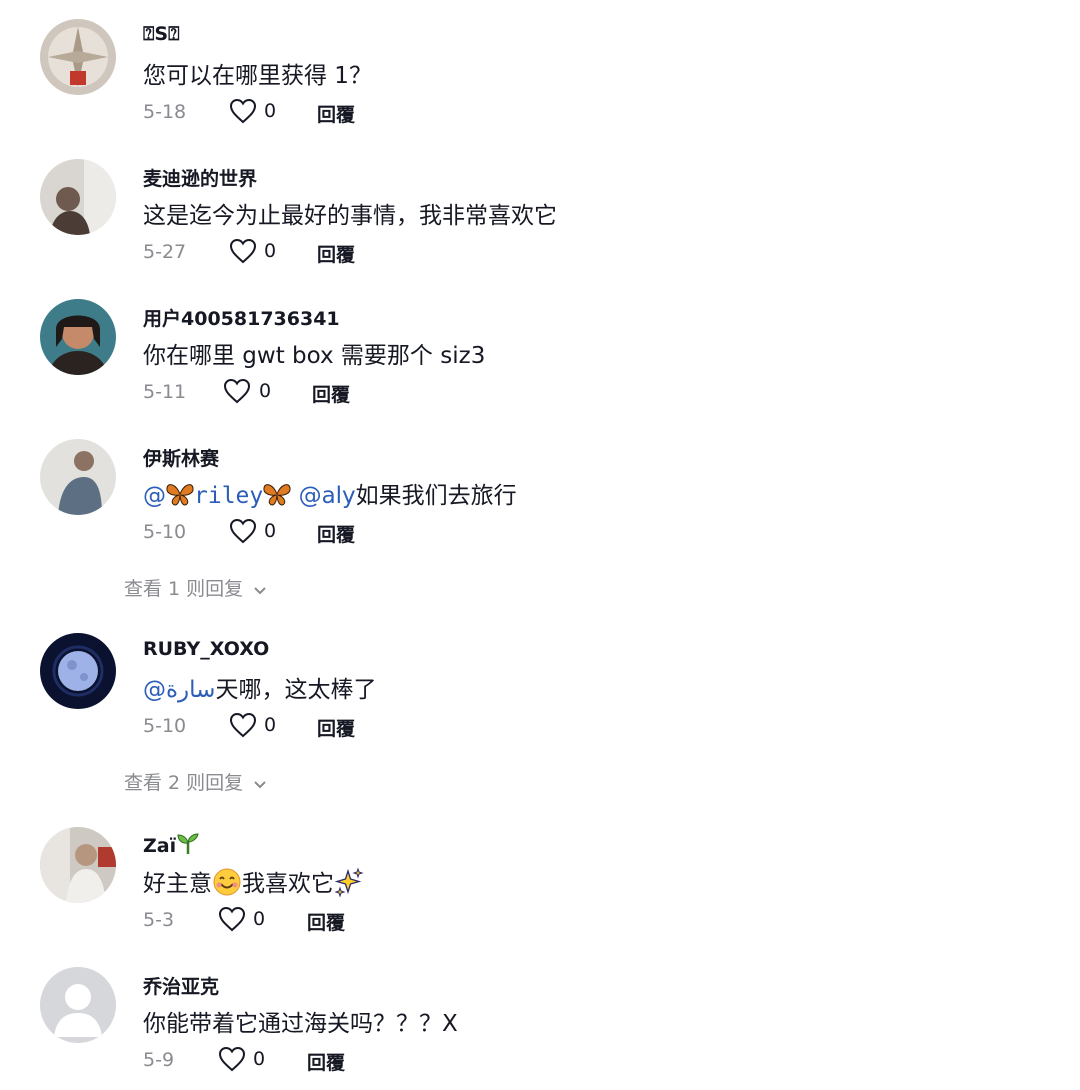 This screenshot has height=1090, width=1080. Describe the element at coordinates (181, 985) in the screenshot. I see `username: 乔治亚克` at that location.